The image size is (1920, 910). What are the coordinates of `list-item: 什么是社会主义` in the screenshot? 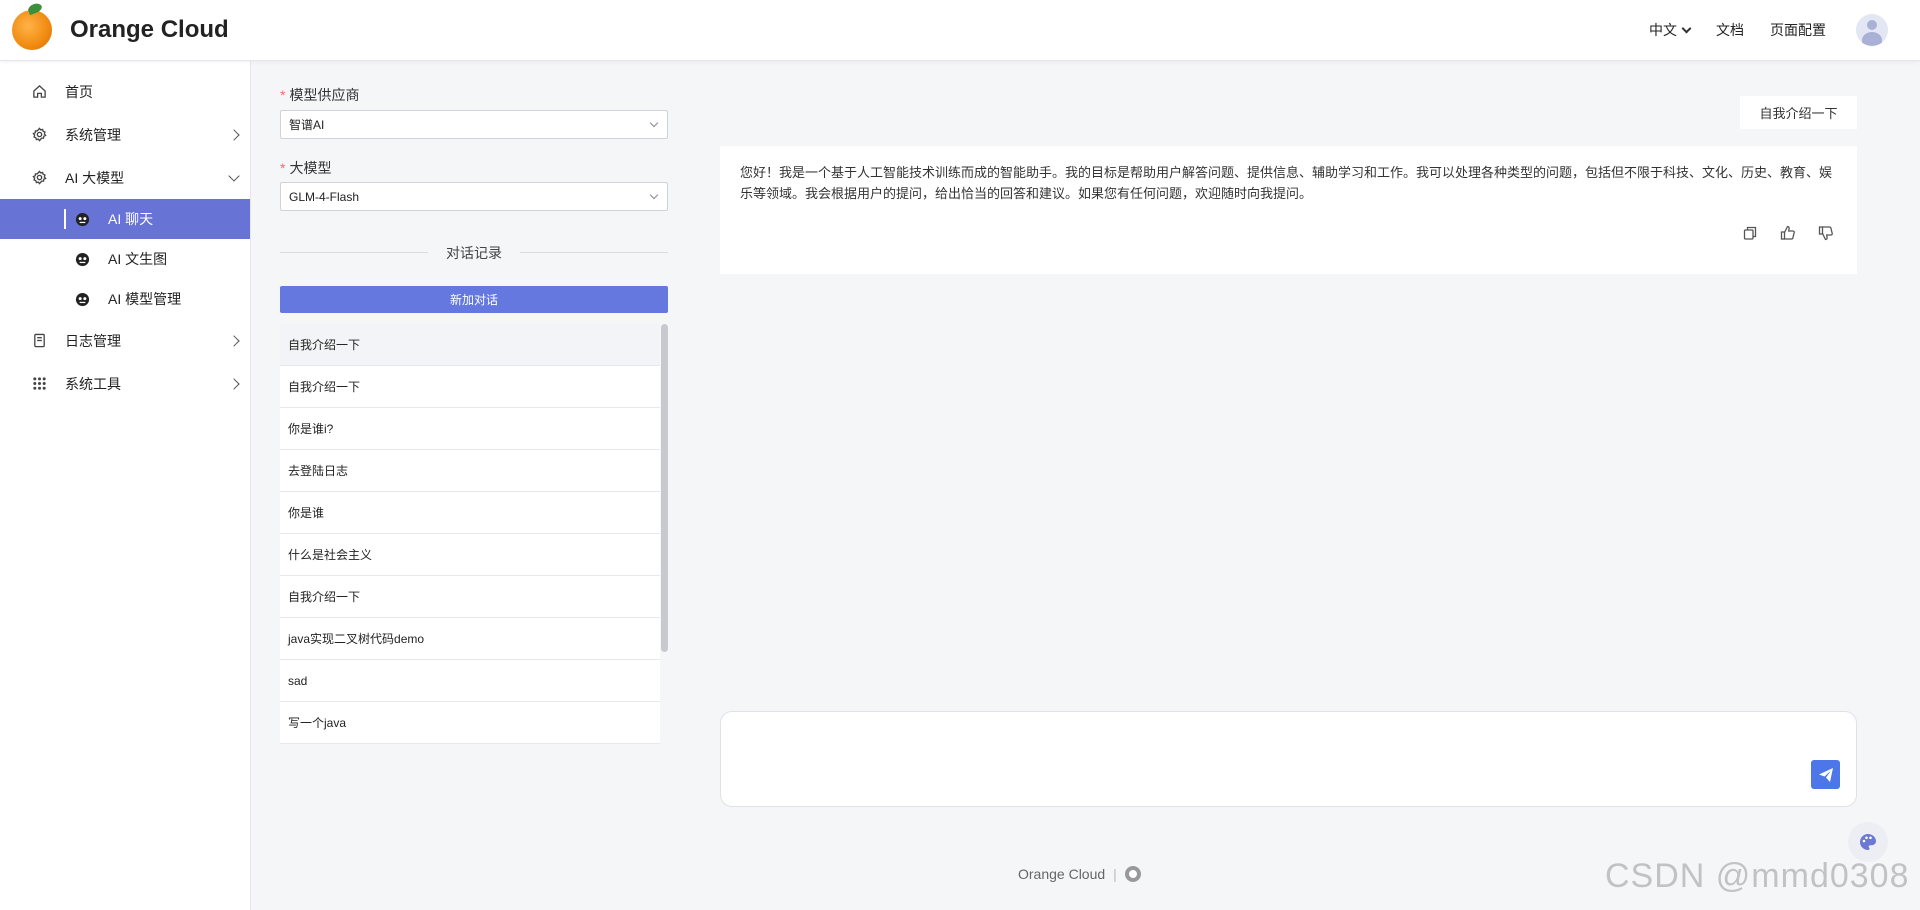 It's located at (470, 555).